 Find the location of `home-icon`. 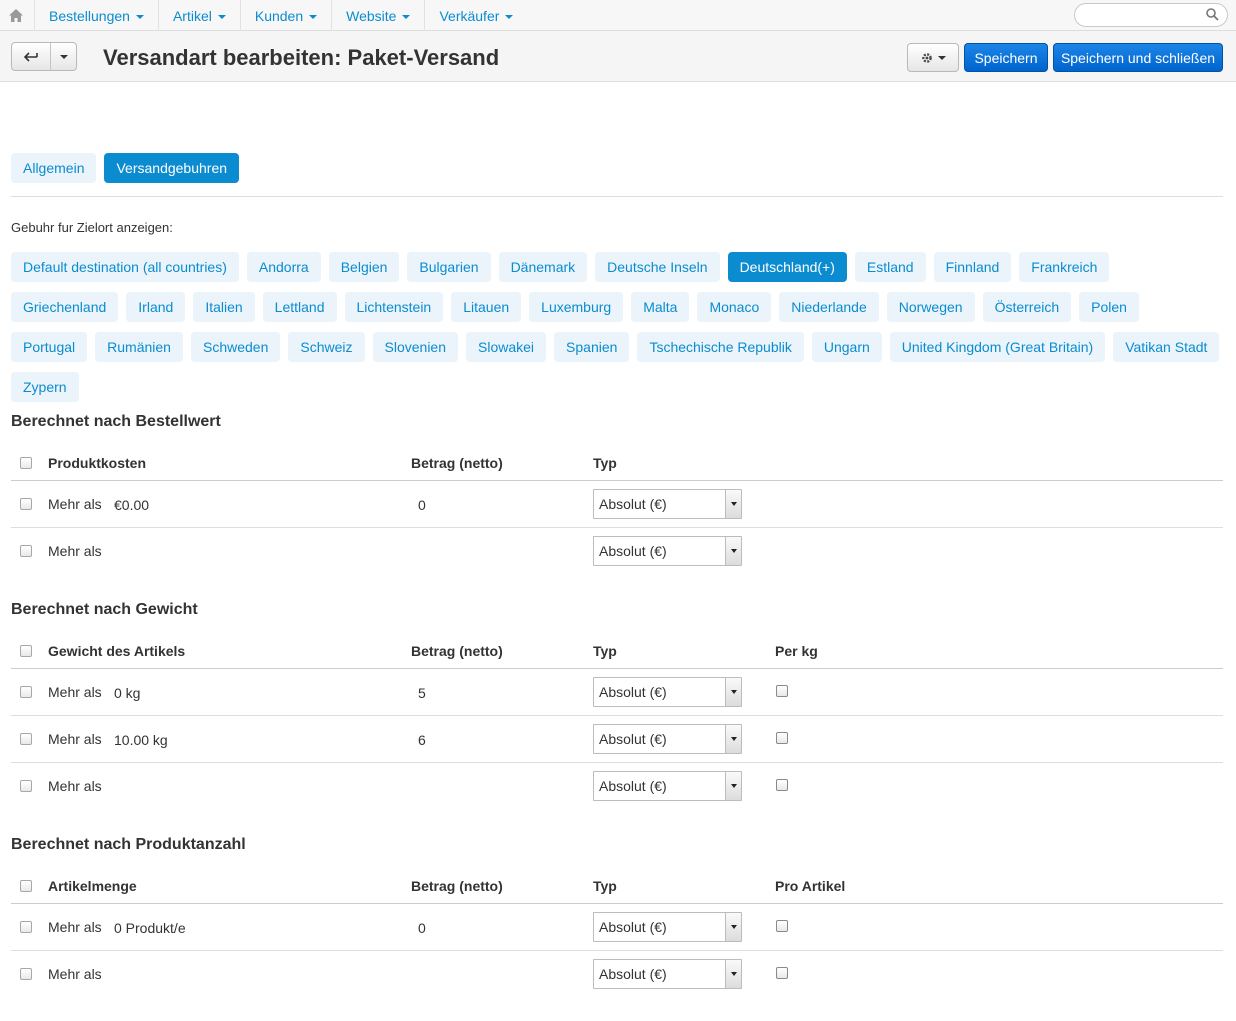

home-icon is located at coordinates (16, 15).